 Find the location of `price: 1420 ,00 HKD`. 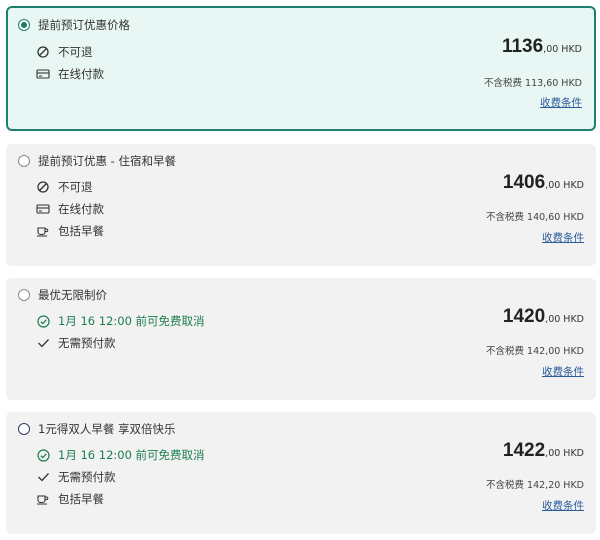

price: 1420 ,00 HKD is located at coordinates (543, 317).